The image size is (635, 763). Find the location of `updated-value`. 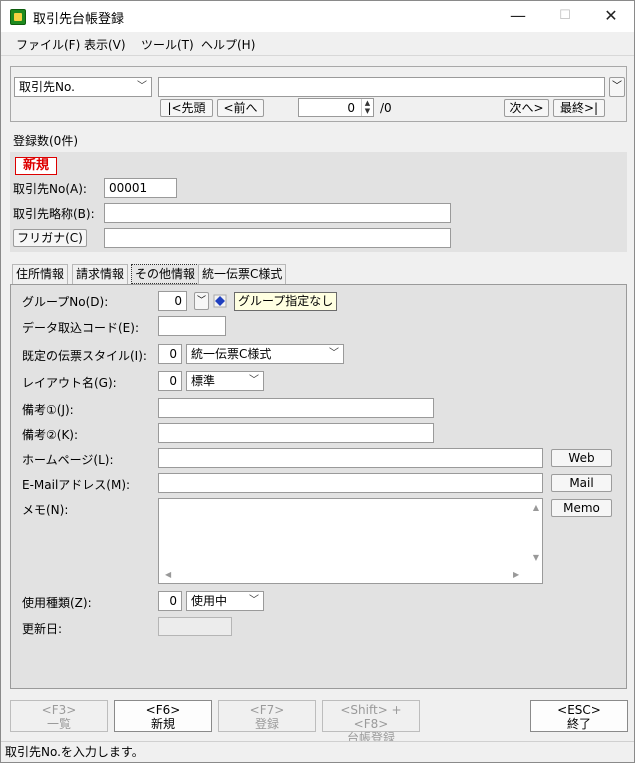

updated-value is located at coordinates (195, 626).